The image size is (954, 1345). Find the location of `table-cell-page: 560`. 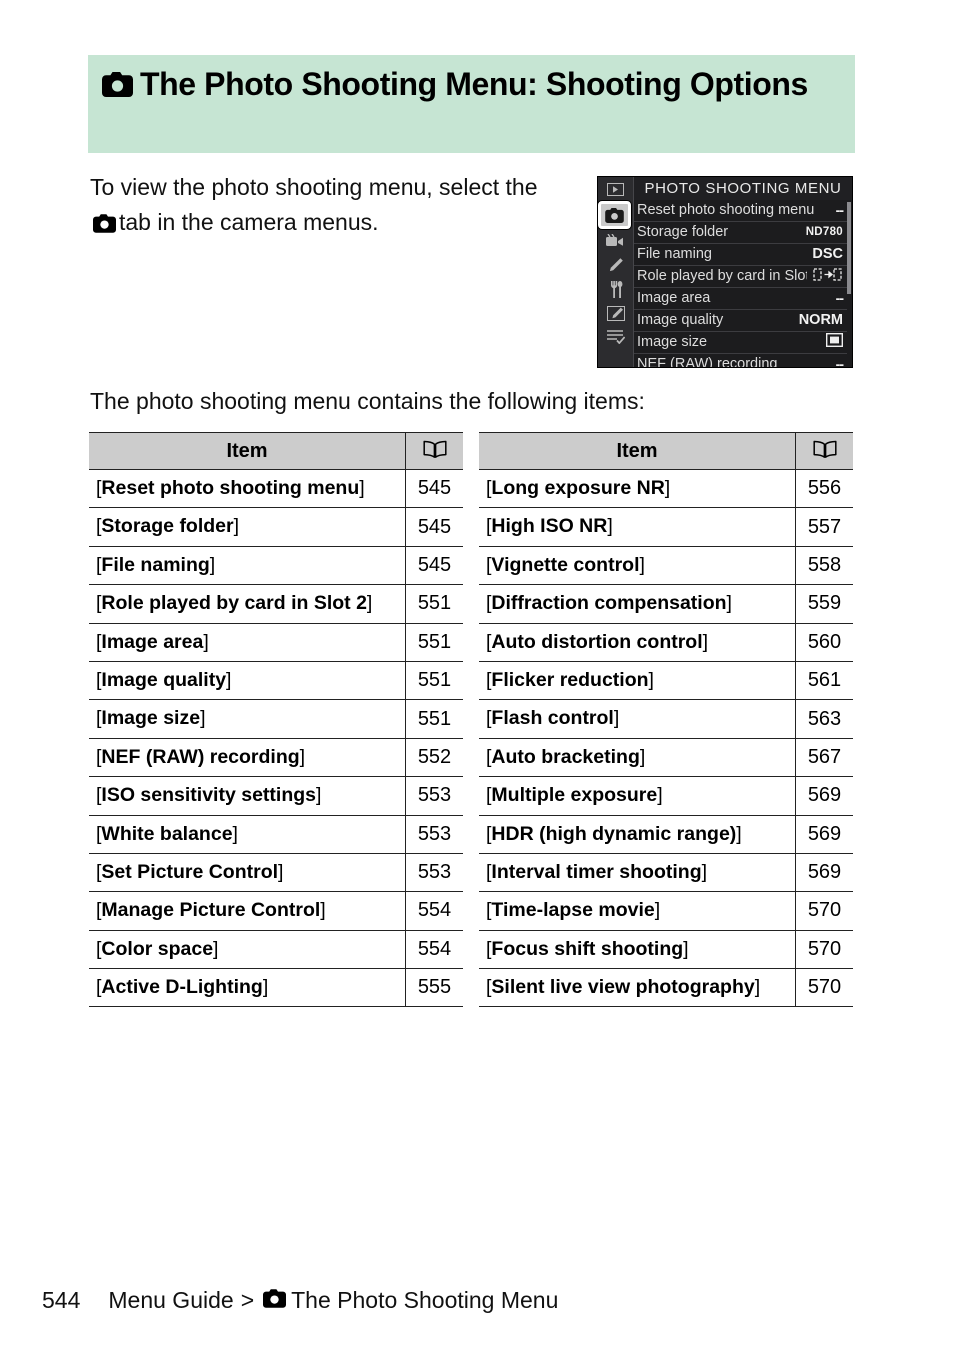

table-cell-page: 560 is located at coordinates (824, 642).